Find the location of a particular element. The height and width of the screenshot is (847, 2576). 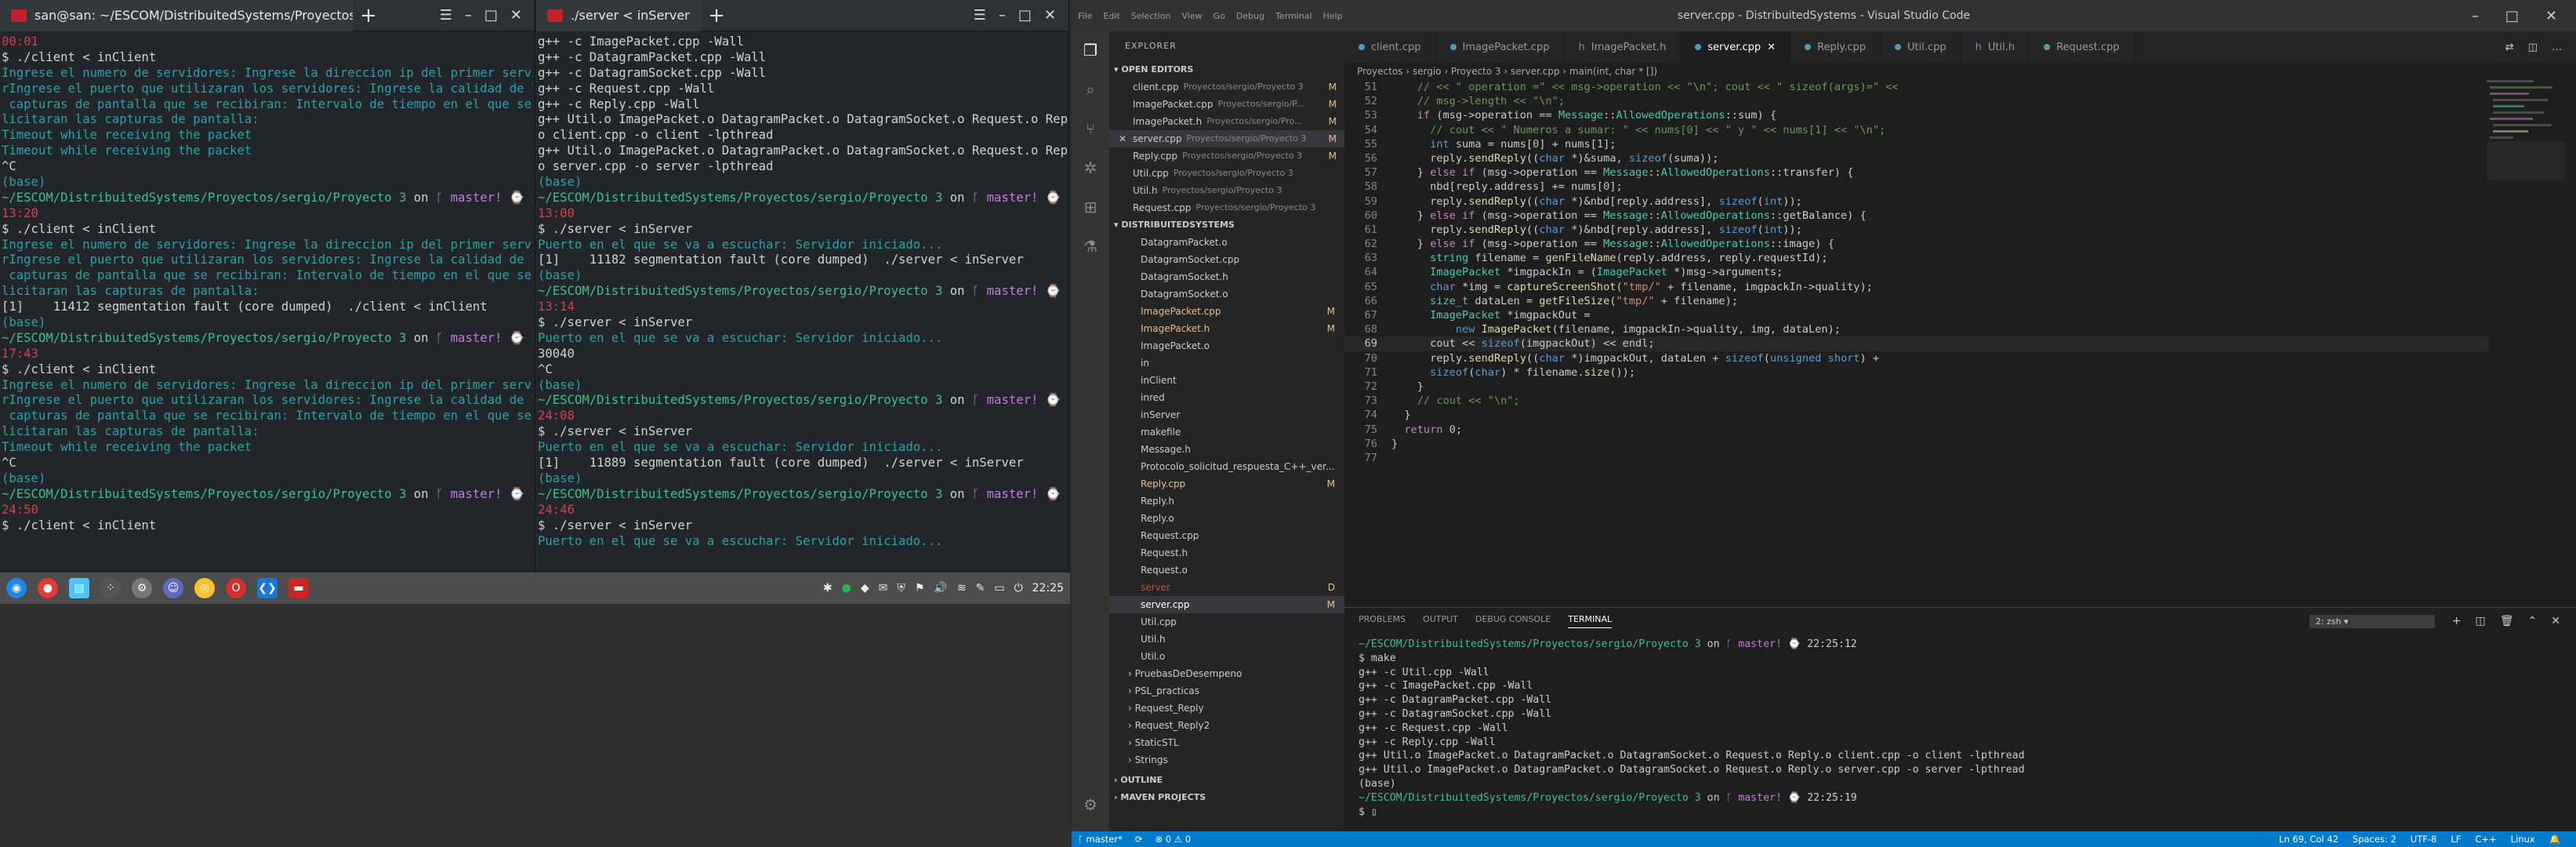

vscode-icon: ❮❯ is located at coordinates (267, 588).